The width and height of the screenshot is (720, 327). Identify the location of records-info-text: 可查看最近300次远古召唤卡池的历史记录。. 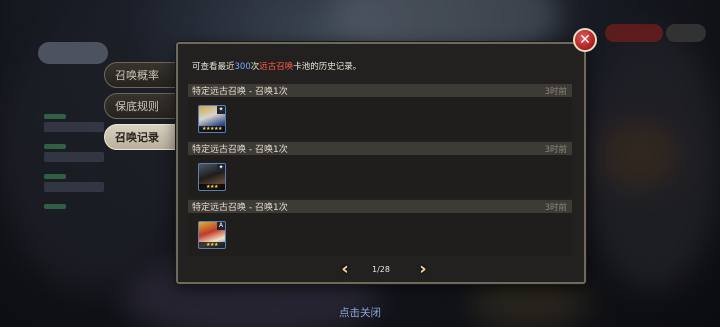
(276, 66).